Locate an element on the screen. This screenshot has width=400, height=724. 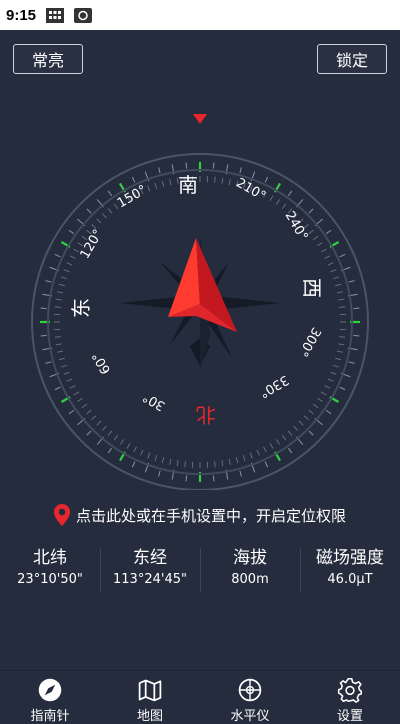
nav-item-map: 地图 is located at coordinates (150, 697).